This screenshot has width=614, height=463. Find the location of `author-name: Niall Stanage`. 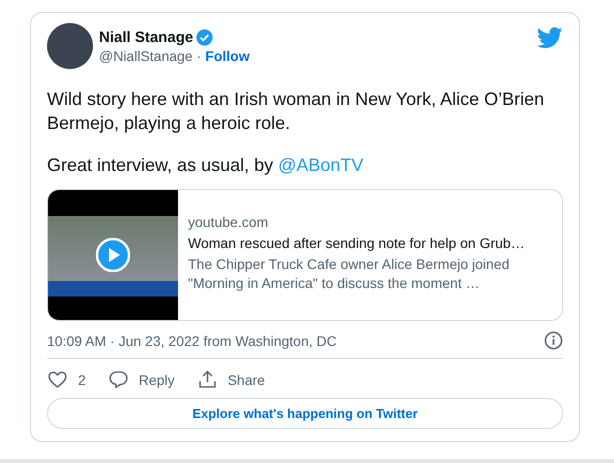

author-name: Niall Stanage is located at coordinates (146, 37).